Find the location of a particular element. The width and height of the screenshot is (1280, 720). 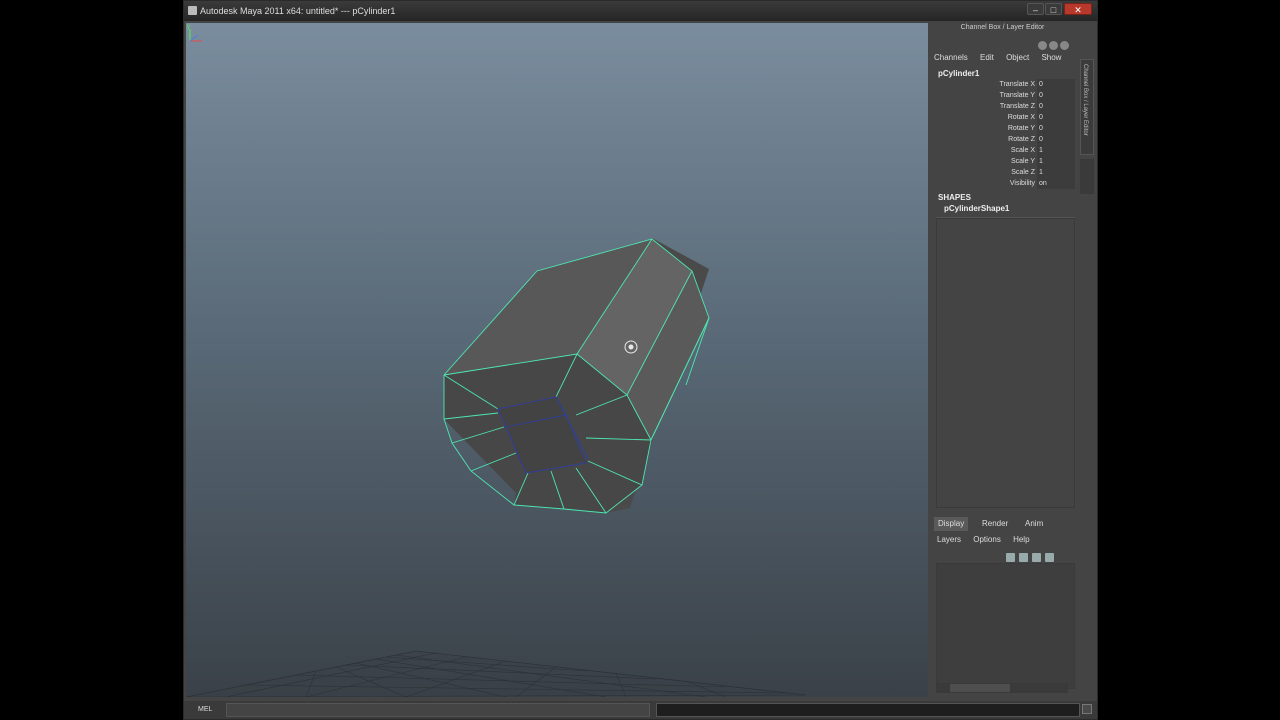

layer-horizontal-scrollbar is located at coordinates (1002, 688).